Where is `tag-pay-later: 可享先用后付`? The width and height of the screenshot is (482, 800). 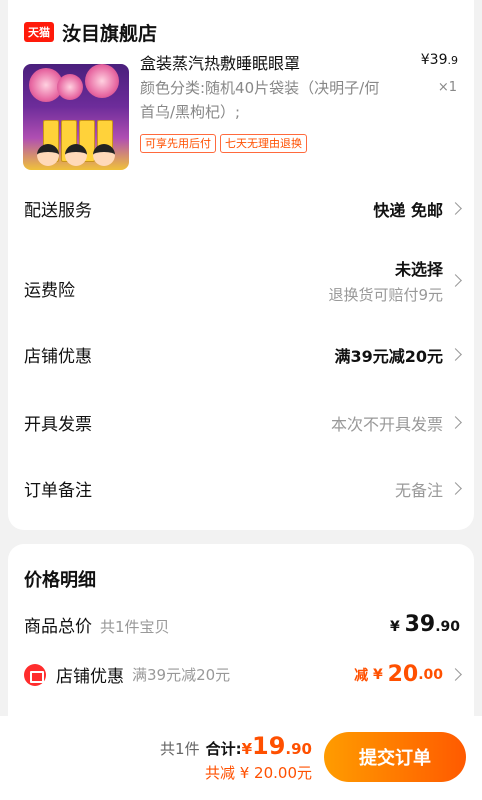
tag-pay-later: 可享先用后付 is located at coordinates (178, 143).